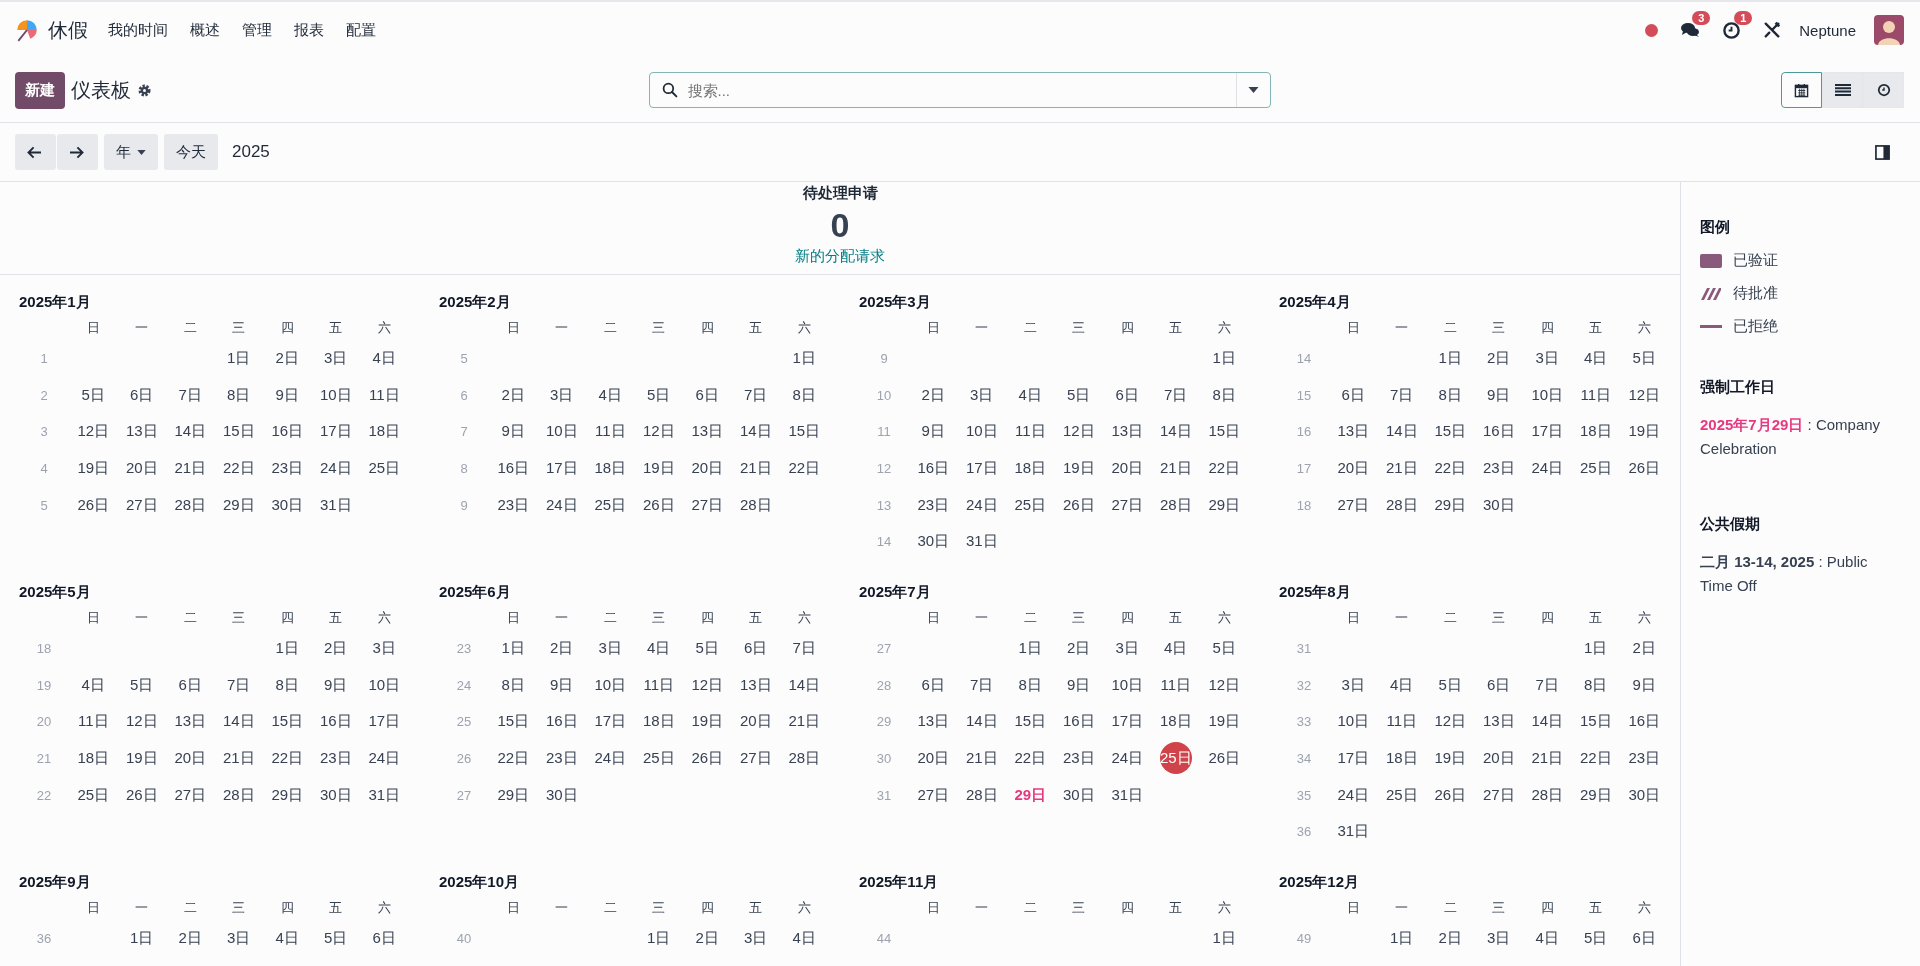 This screenshot has width=1920, height=966. Describe the element at coordinates (707, 395) in the screenshot. I see `calendar-day: 6日` at that location.